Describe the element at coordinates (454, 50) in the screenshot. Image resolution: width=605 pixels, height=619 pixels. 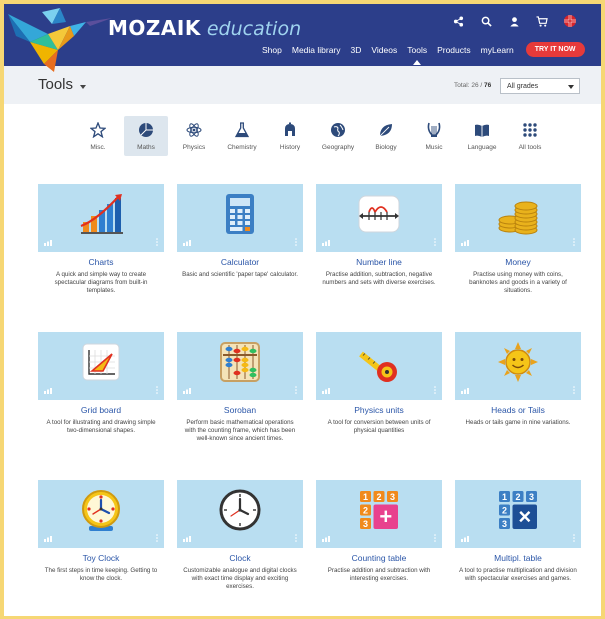
I see `nav-products: Products` at that location.